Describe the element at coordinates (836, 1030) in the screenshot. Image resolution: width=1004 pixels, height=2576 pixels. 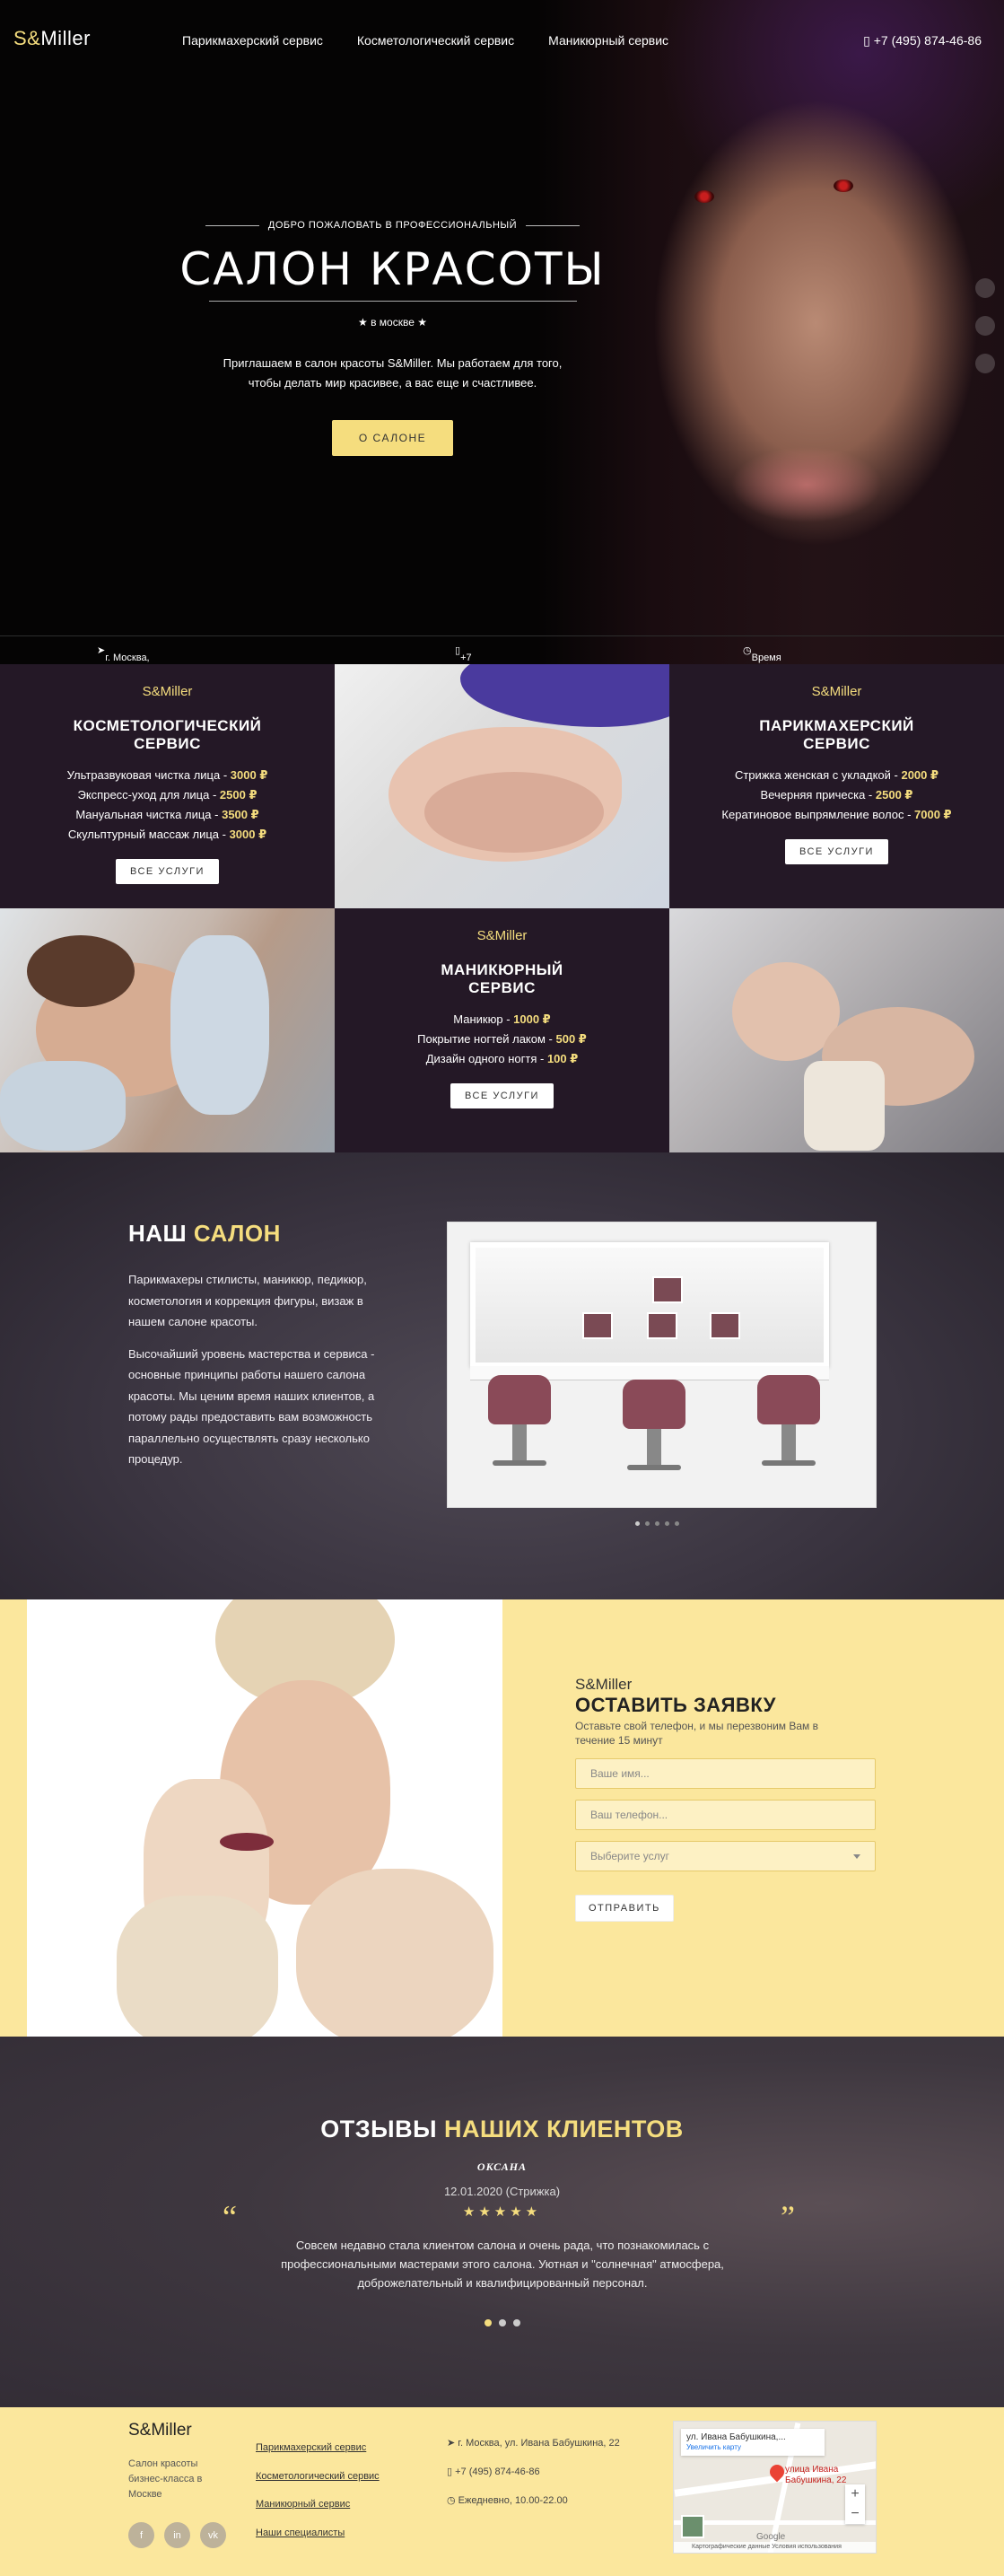
I see `hairdressing-photo` at that location.